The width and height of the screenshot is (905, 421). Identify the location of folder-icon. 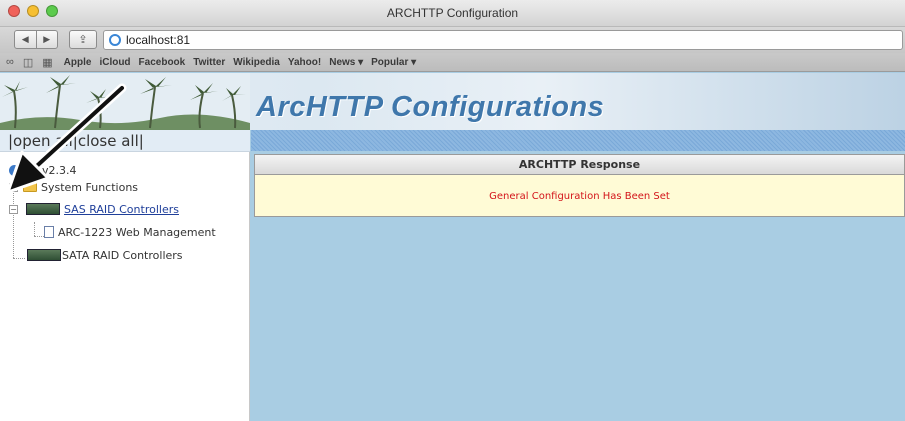
(30, 187).